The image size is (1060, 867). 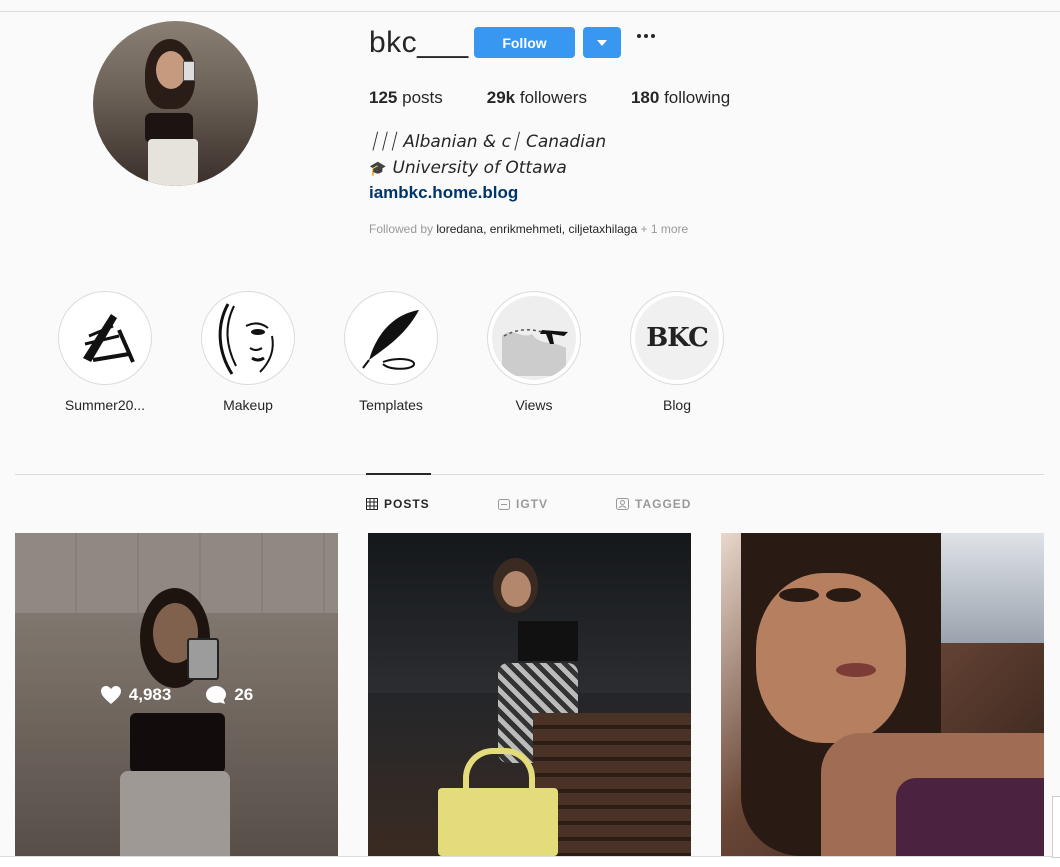 I want to click on followed-by-names: loredana, enrikmehmeti, ciljetaxhilaga, so click(x=537, y=229).